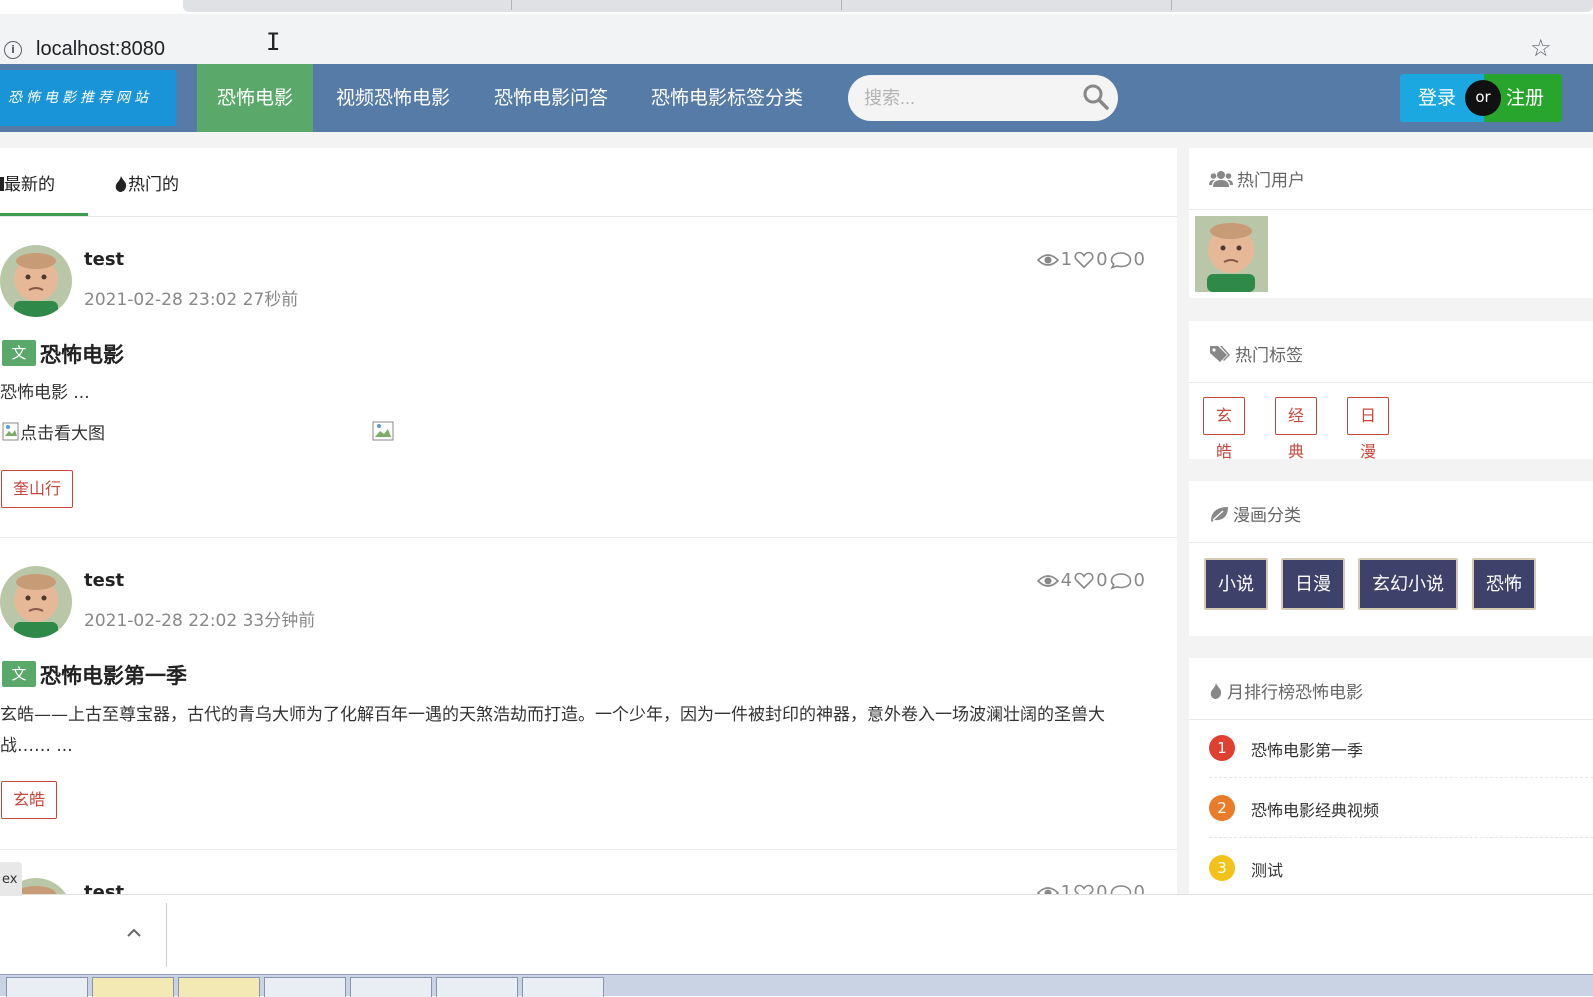 The image size is (1593, 997). I want to click on post-tag: 玄皓, so click(29, 800).